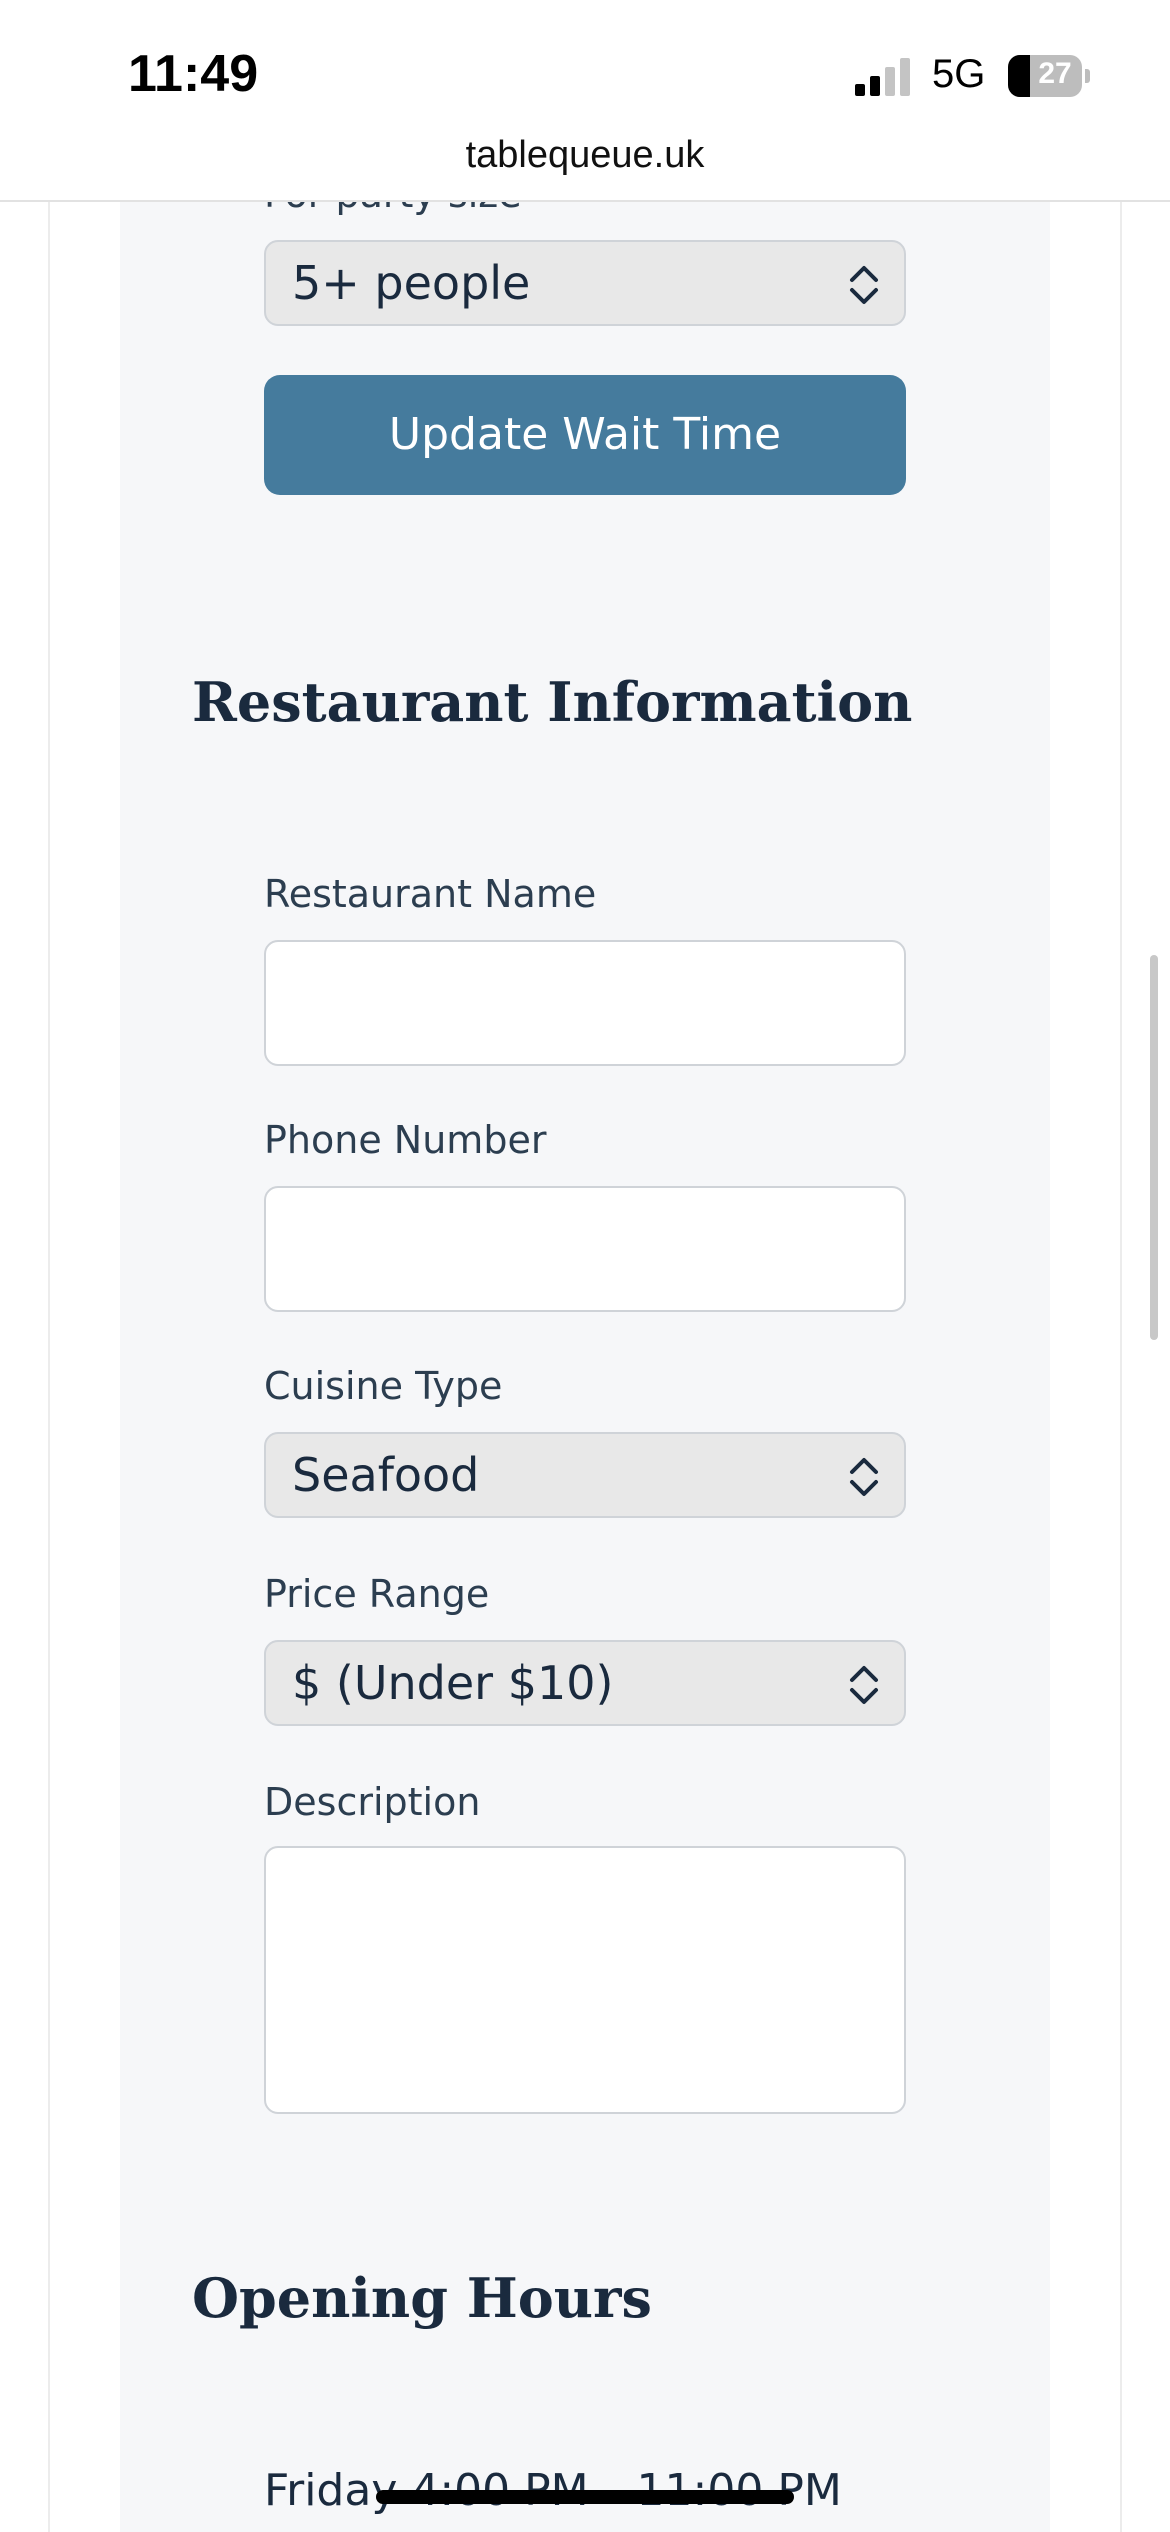 This screenshot has height=2532, width=1170. Describe the element at coordinates (453, 1683) in the screenshot. I see `price-range-value: $ (Under $10)` at that location.